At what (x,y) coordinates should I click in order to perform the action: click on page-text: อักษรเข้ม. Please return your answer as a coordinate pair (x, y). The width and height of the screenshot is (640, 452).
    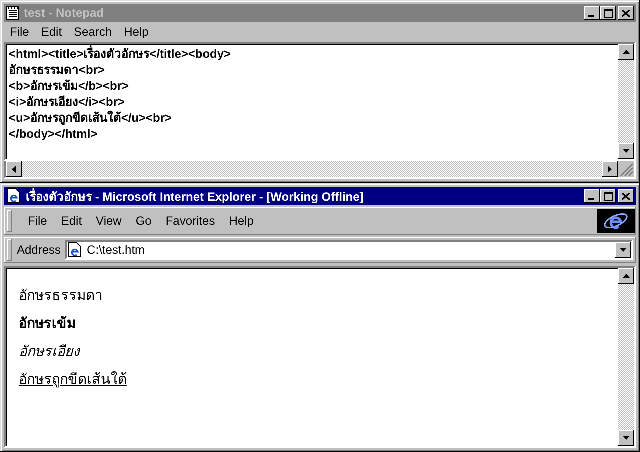
    Looking at the image, I should click on (47, 324).